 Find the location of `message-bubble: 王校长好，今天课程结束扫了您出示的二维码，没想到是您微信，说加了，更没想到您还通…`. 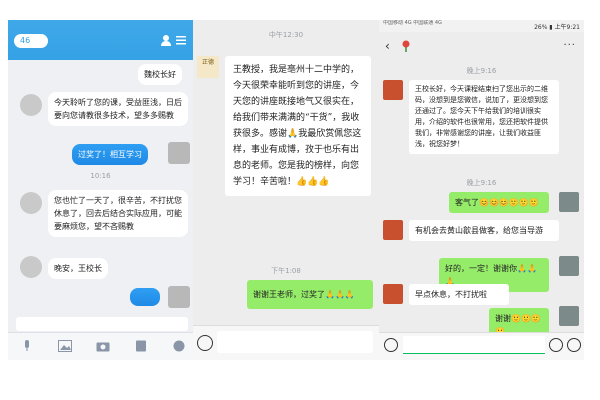

message-bubble: 王校长好，今天课程结束扫了您出示的二维码，没想到是您微信，说加了，更没想到您还通… is located at coordinates (484, 117).